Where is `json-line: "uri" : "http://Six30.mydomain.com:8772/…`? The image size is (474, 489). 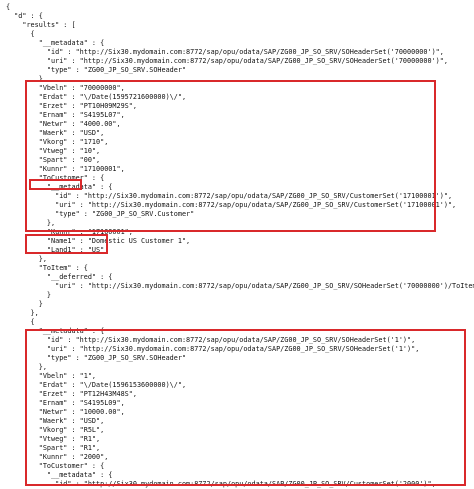
json-line: "uri" : "http://Six30.mydomain.com:8772/… is located at coordinates (240, 286).